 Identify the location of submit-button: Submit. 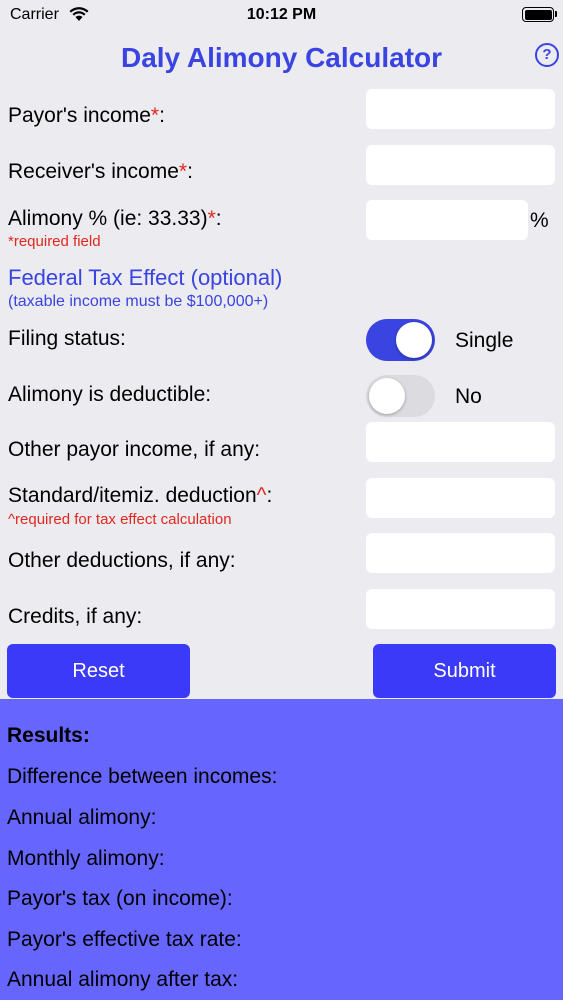
(464, 671).